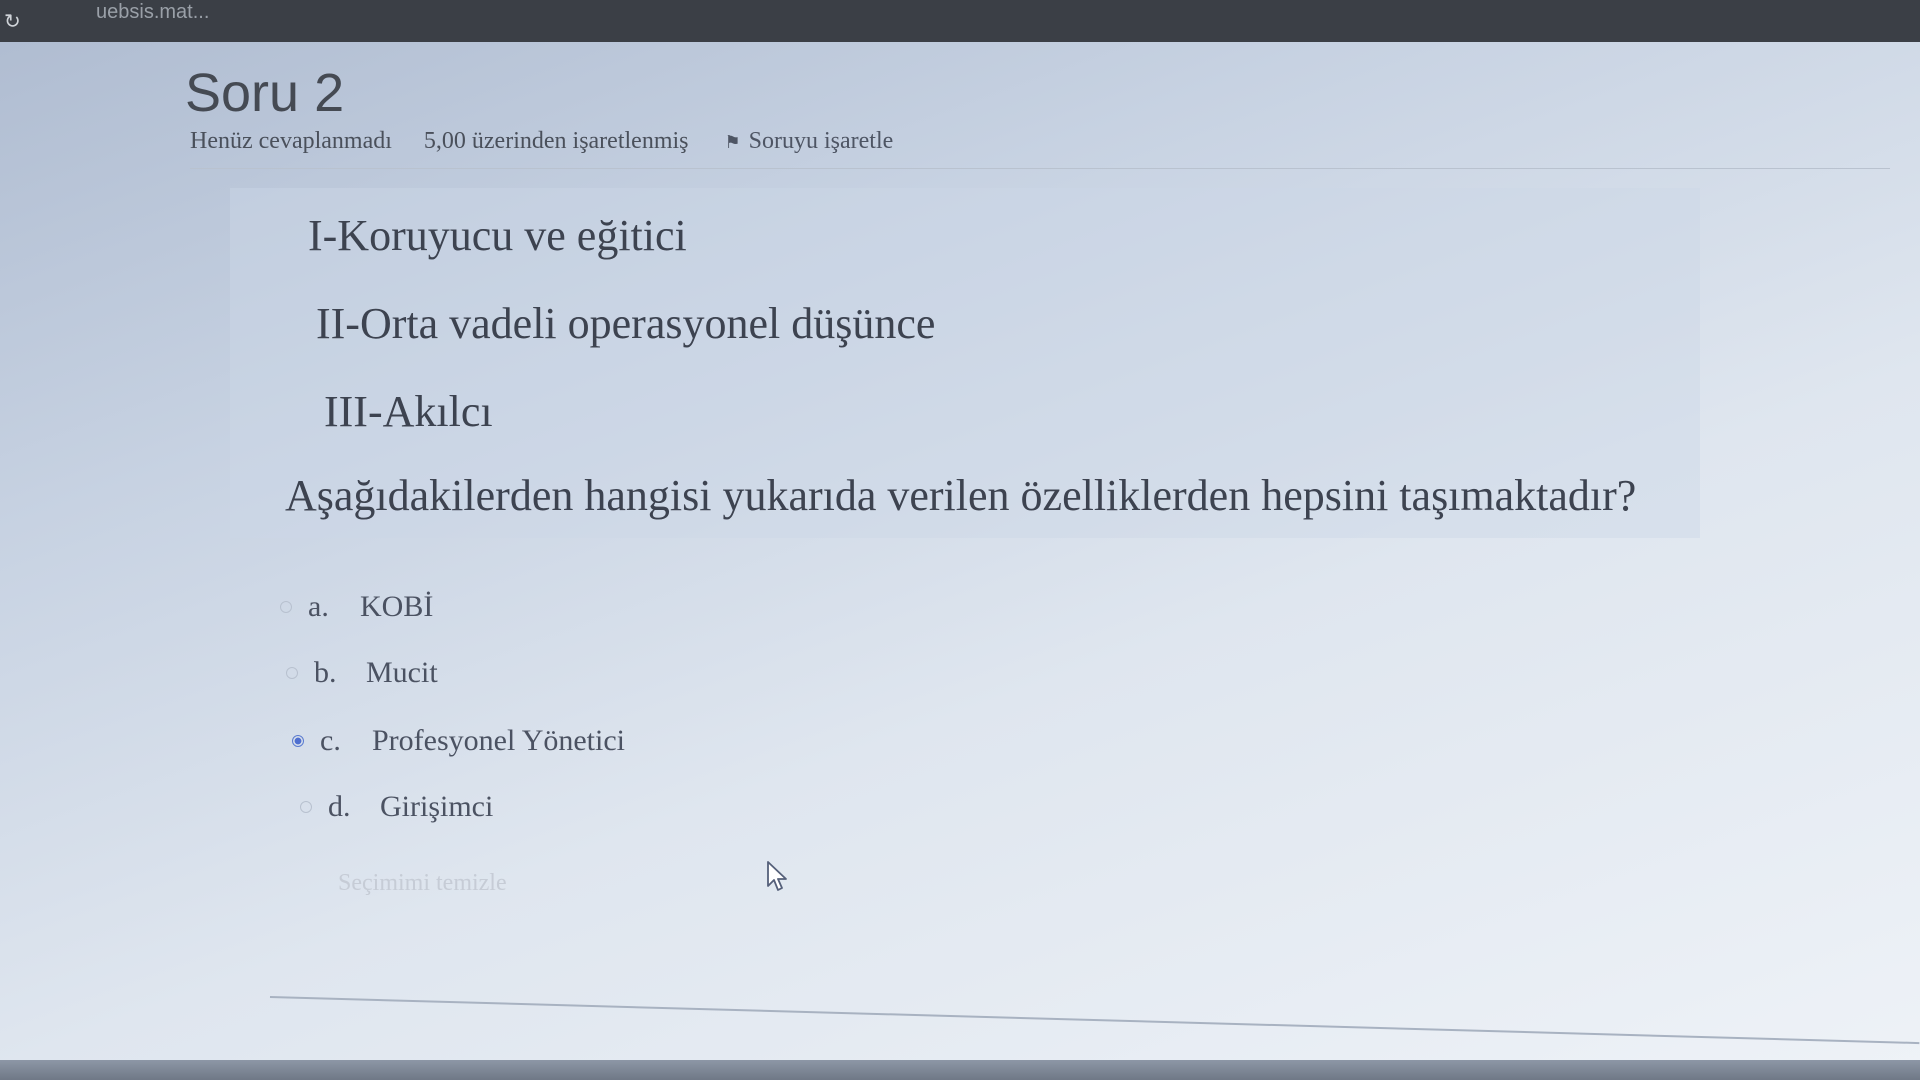 The width and height of the screenshot is (1920, 1080). What do you see at coordinates (437, 806) in the screenshot?
I see `answer-text: Girişimci` at bounding box center [437, 806].